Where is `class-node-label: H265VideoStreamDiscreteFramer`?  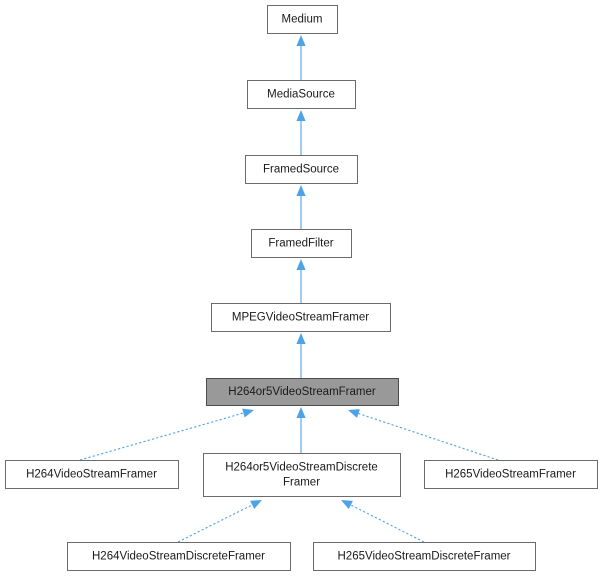 class-node-label: H265VideoStreamDiscreteFramer is located at coordinates (424, 557).